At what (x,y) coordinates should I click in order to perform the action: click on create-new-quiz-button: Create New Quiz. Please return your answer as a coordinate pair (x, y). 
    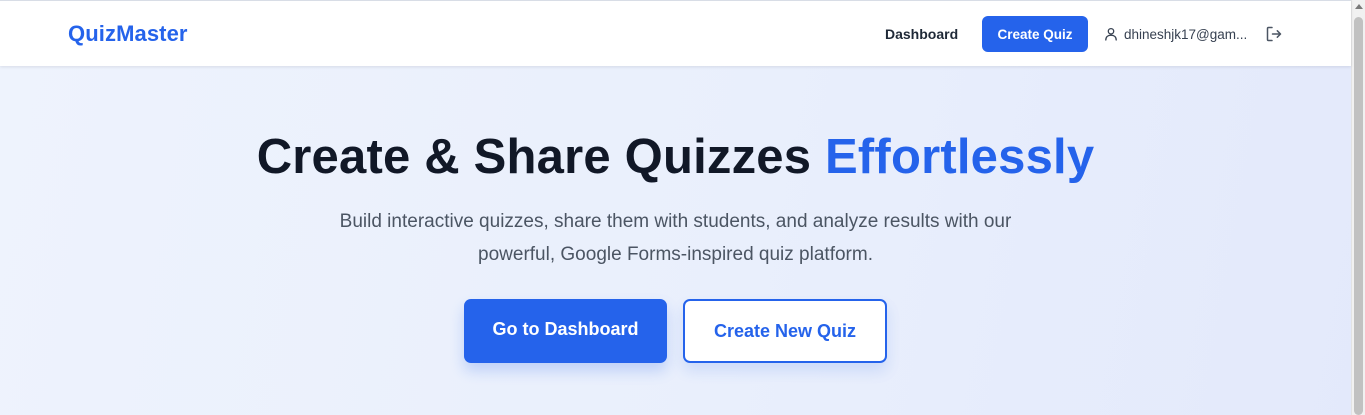
    Looking at the image, I should click on (785, 331).